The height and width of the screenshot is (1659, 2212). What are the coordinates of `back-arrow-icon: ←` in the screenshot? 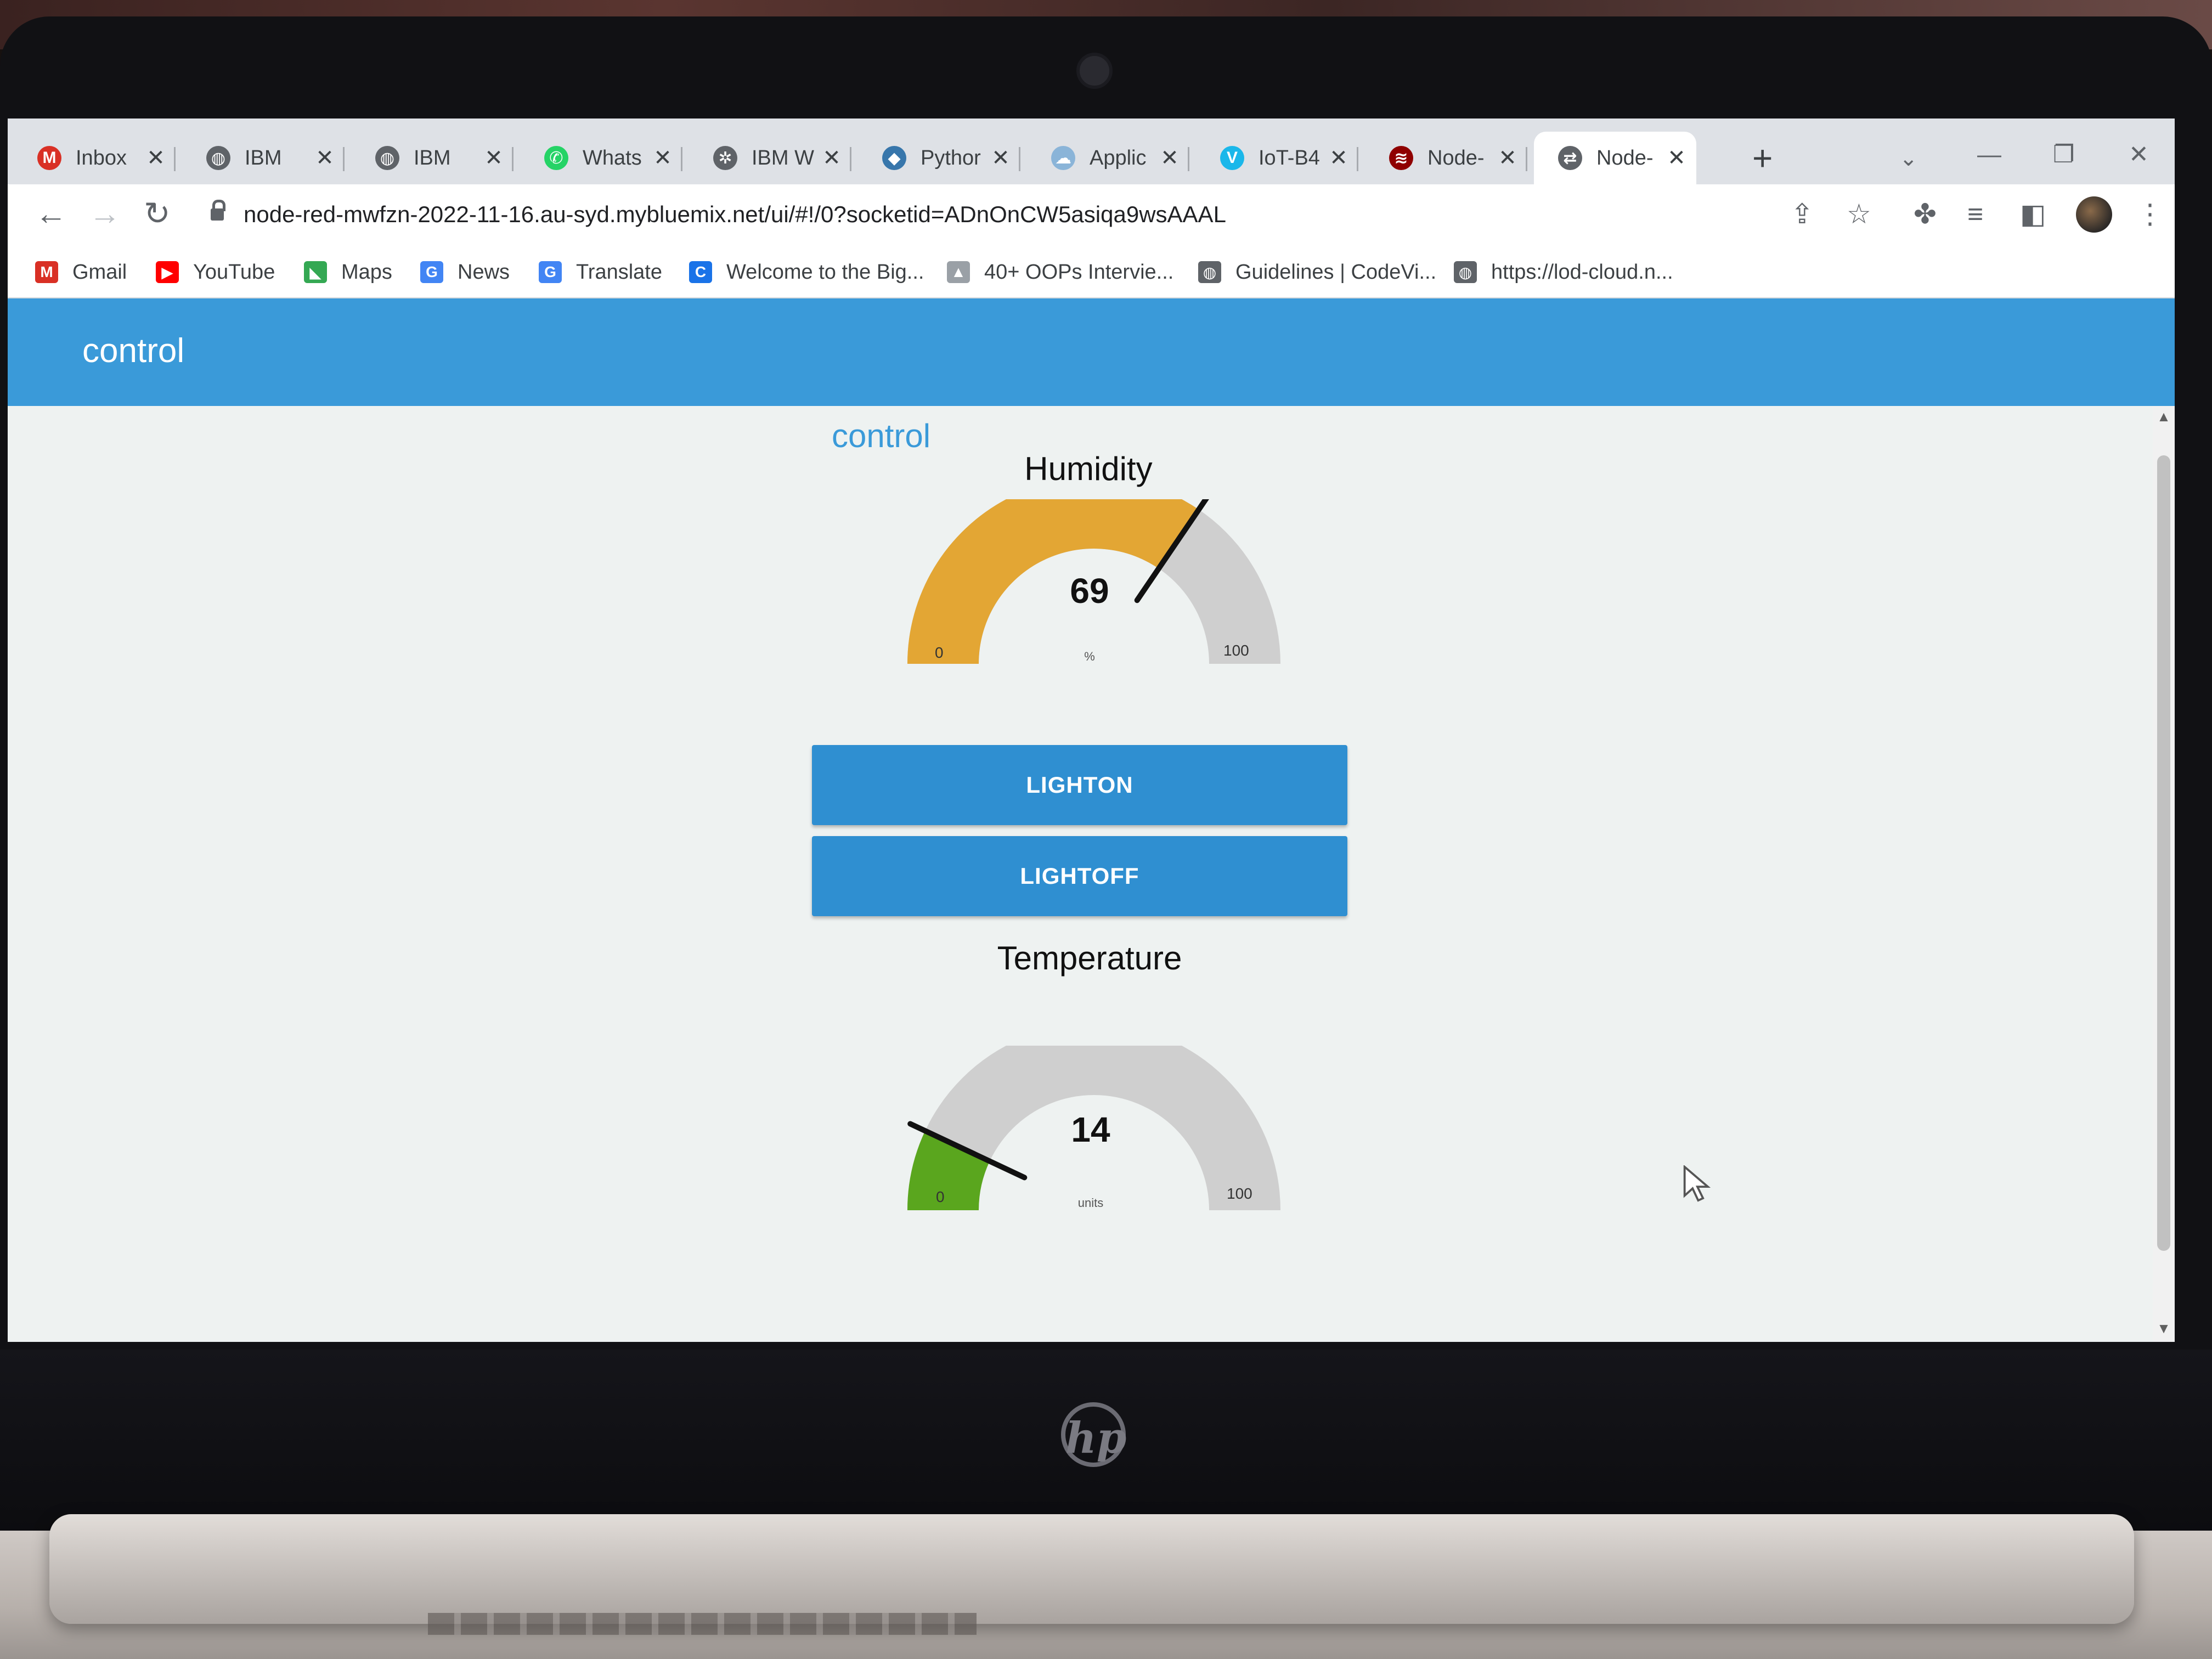 It's located at (51, 214).